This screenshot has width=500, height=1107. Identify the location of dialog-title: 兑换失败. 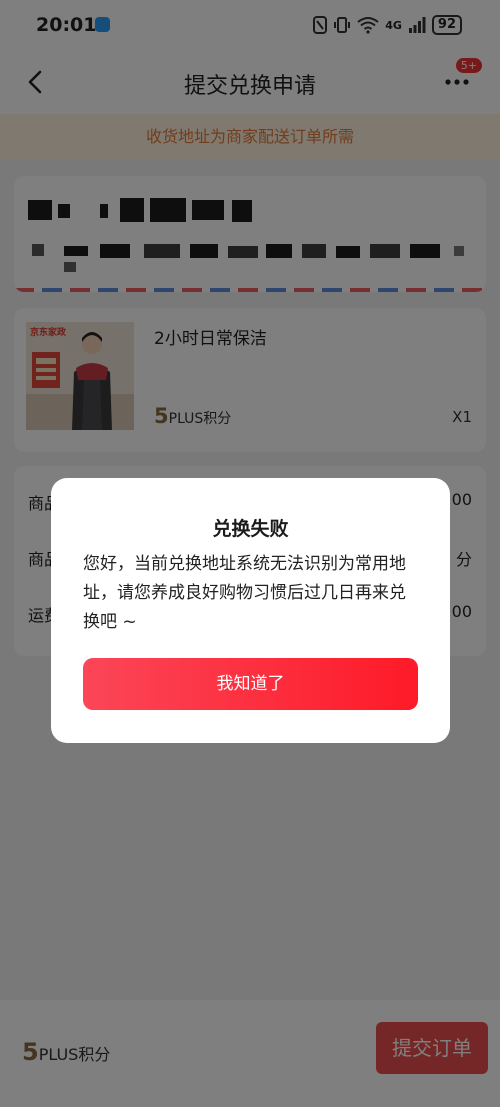
(250, 529).